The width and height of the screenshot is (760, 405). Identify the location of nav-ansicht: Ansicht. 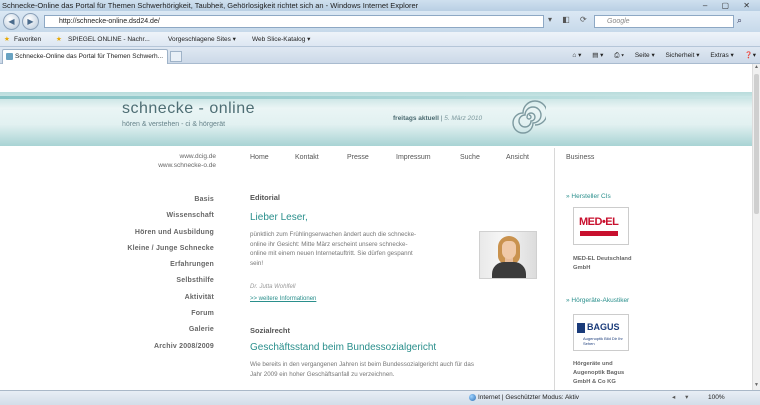
(517, 157).